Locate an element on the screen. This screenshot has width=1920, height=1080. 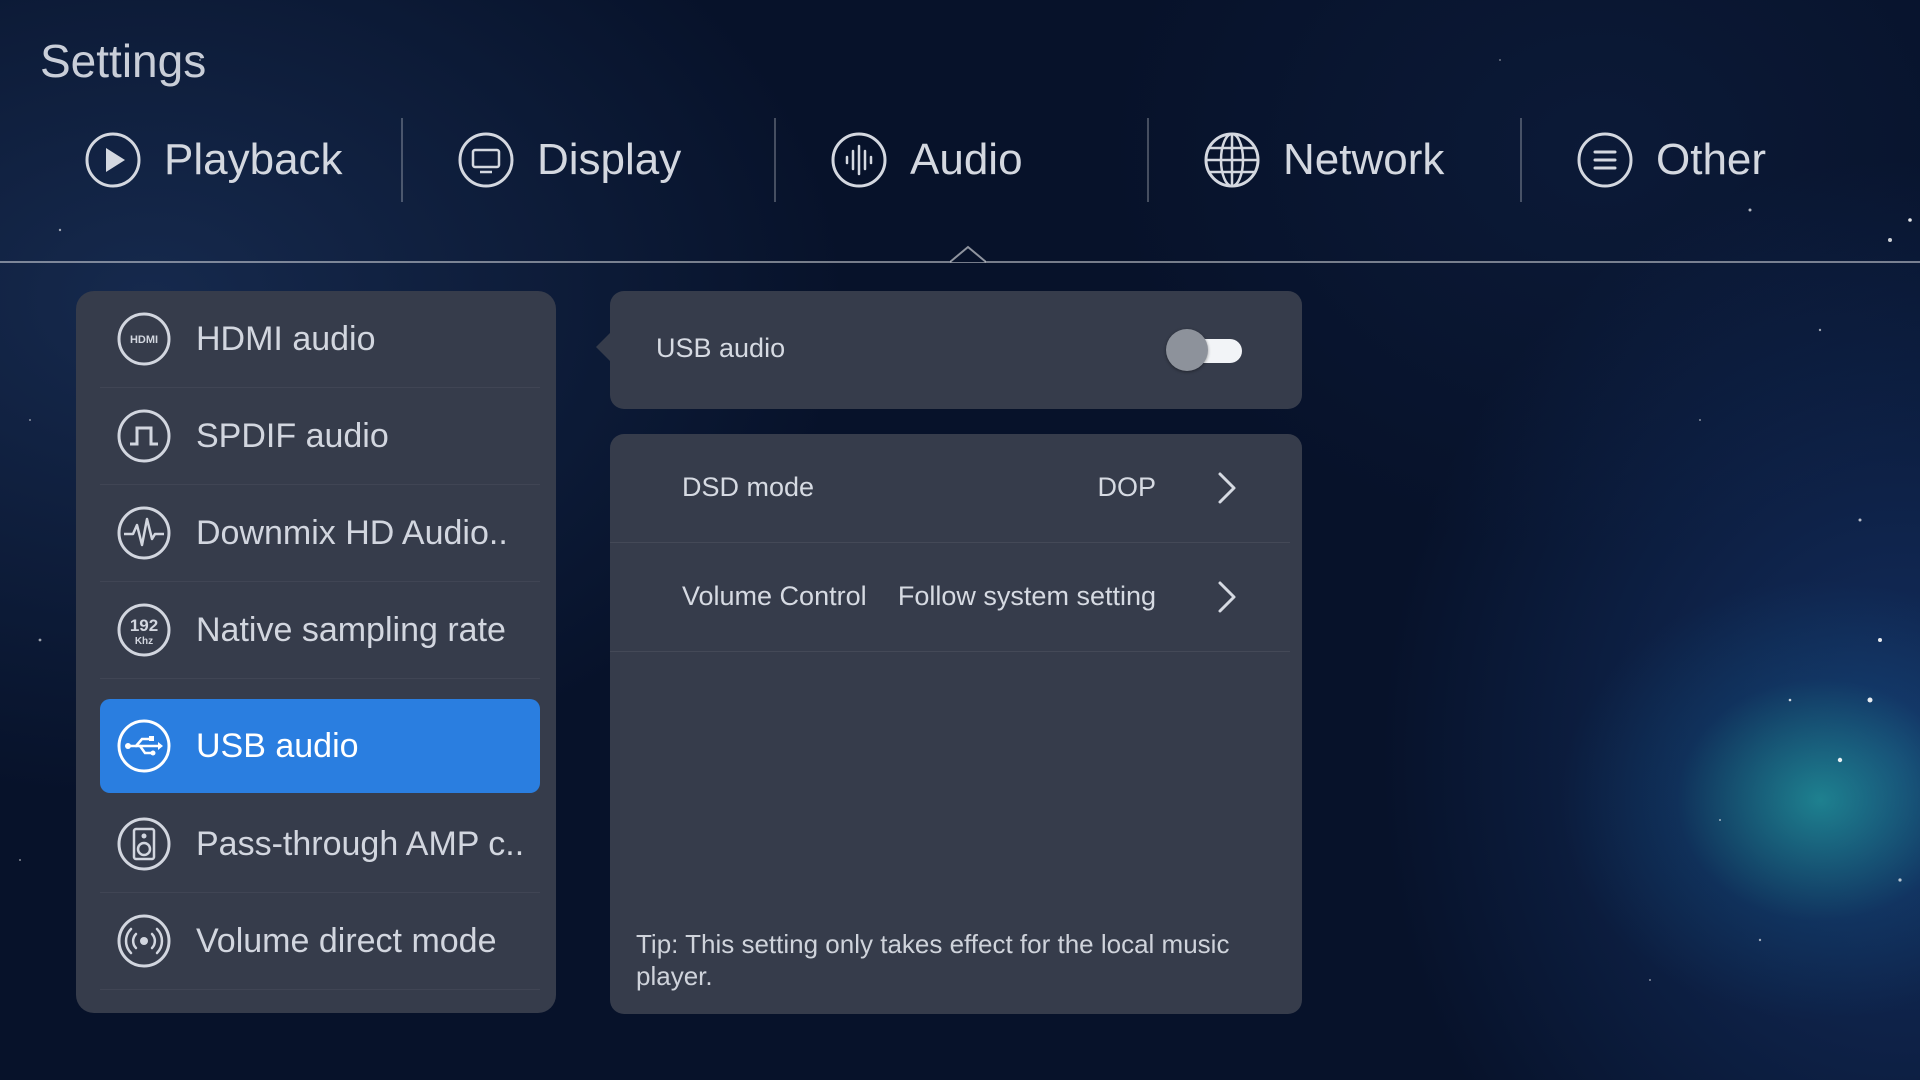
sidebar-item-usb-audio: USB audio is located at coordinates (320, 746).